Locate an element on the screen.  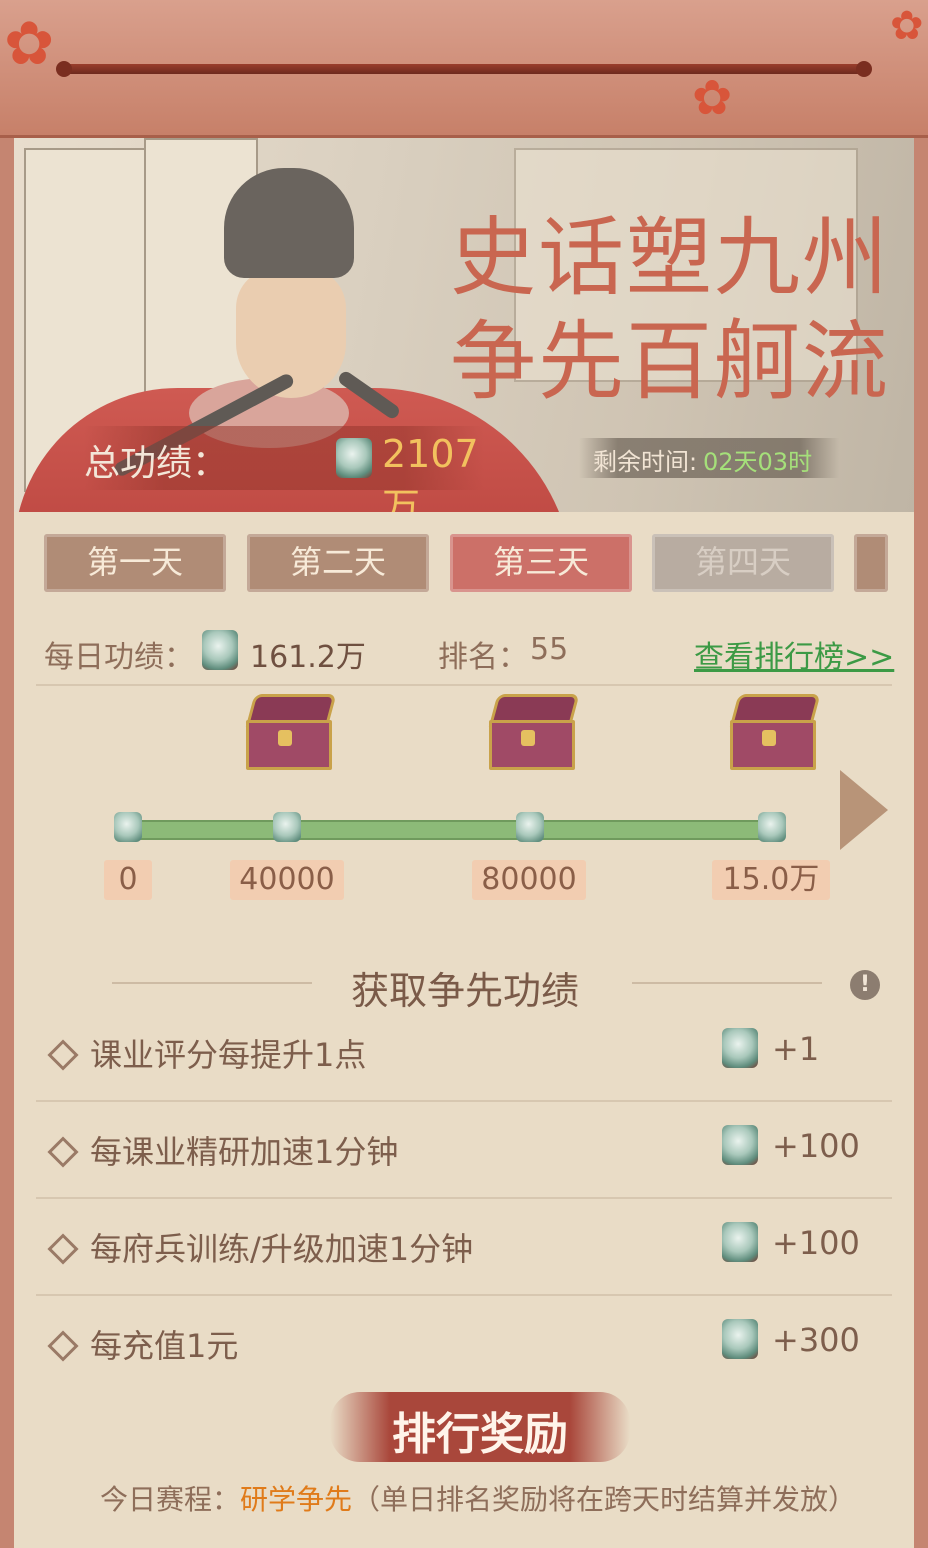
tab-day-1: 第一天 is located at coordinates (135, 563).